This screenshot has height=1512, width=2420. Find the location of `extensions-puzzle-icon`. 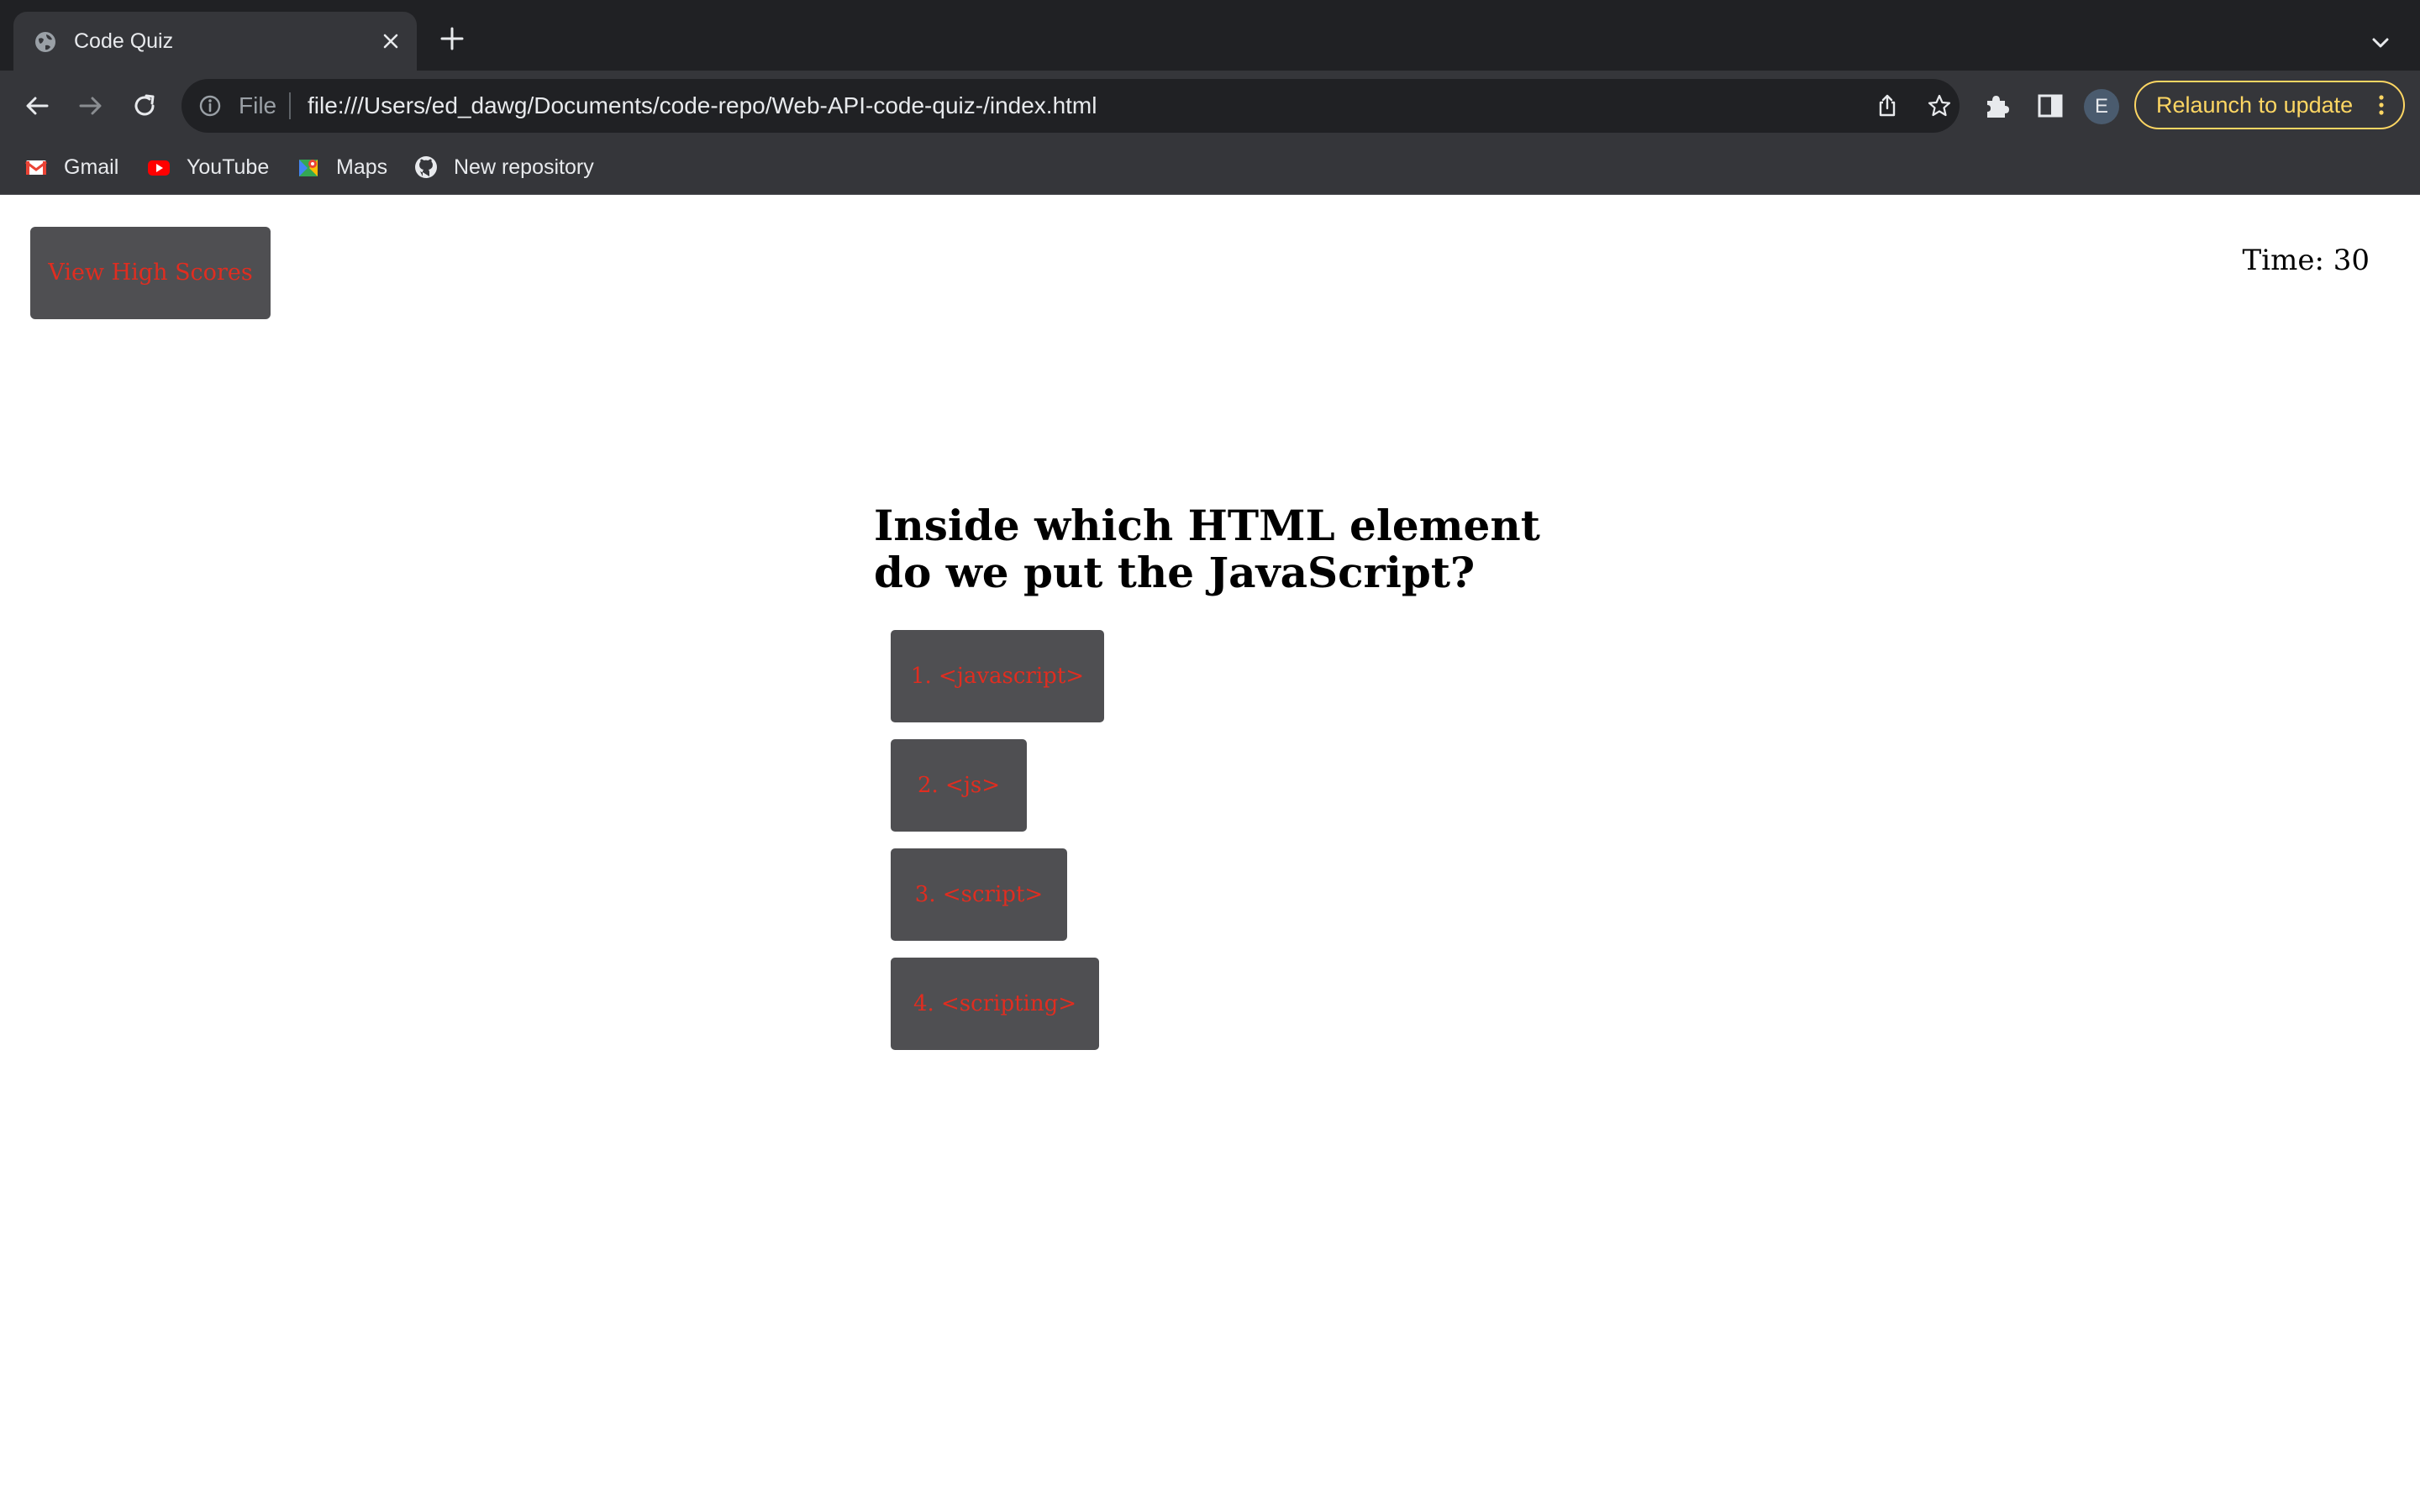

extensions-puzzle-icon is located at coordinates (1996, 106).